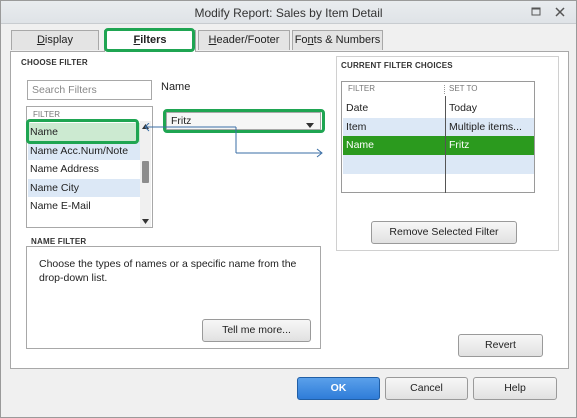  What do you see at coordinates (145, 221) in the screenshot?
I see `scroll-down-icon` at bounding box center [145, 221].